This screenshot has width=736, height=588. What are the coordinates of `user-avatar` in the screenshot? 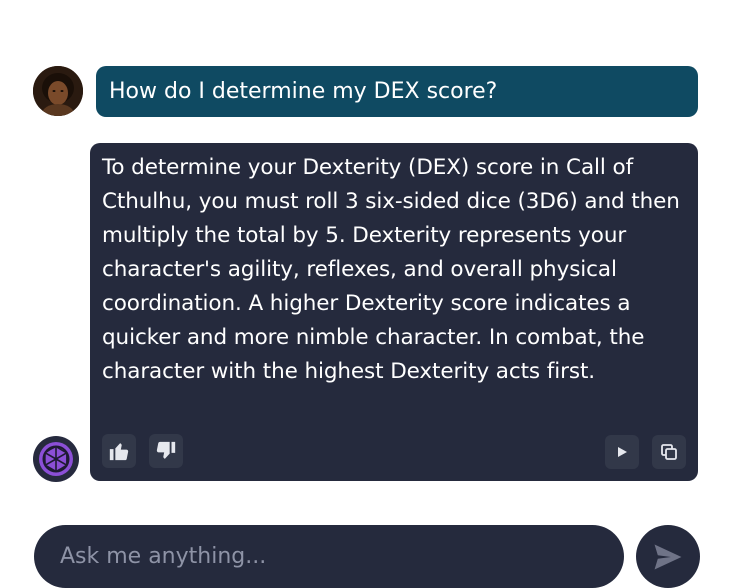 It's located at (58, 91).